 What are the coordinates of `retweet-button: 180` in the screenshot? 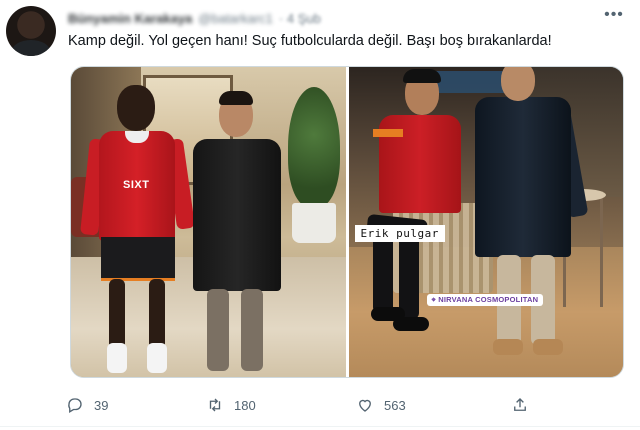 It's located at (231, 405).